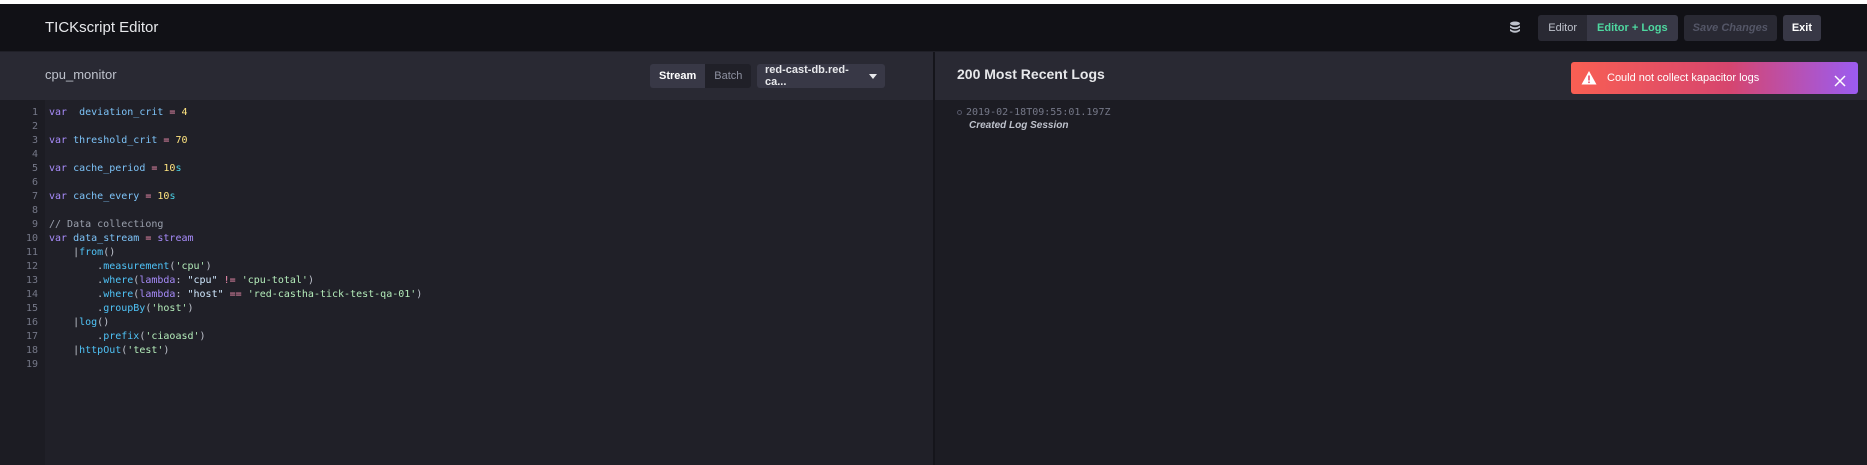 This screenshot has height=465, width=1867. I want to click on line-number: 19, so click(31, 364).